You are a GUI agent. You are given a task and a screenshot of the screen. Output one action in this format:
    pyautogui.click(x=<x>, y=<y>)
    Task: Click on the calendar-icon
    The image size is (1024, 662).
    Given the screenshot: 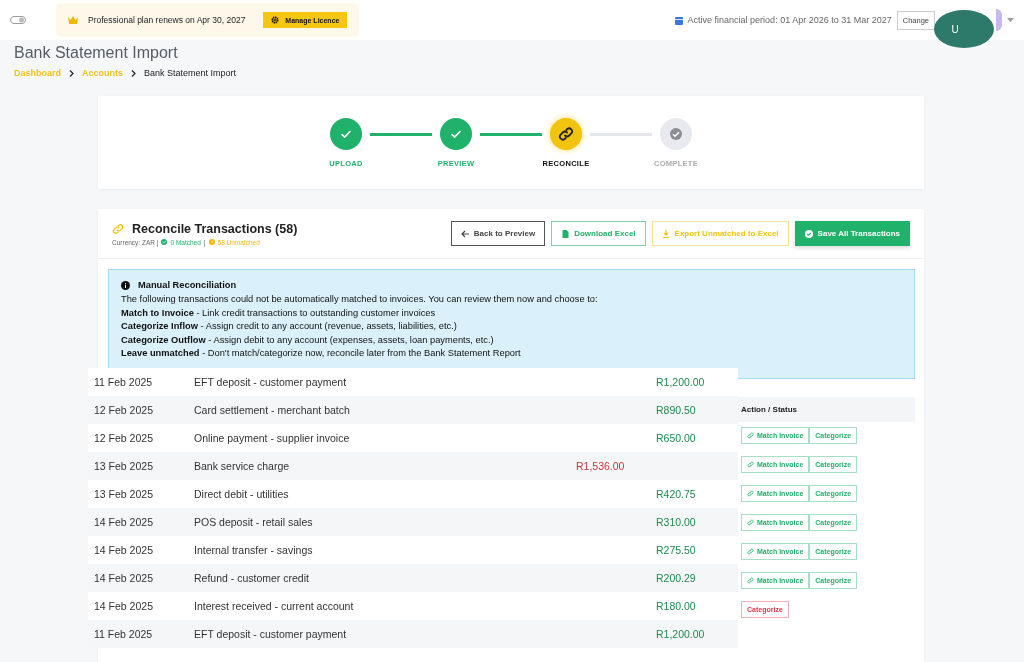 What is the action you would take?
    pyautogui.click(x=678, y=20)
    